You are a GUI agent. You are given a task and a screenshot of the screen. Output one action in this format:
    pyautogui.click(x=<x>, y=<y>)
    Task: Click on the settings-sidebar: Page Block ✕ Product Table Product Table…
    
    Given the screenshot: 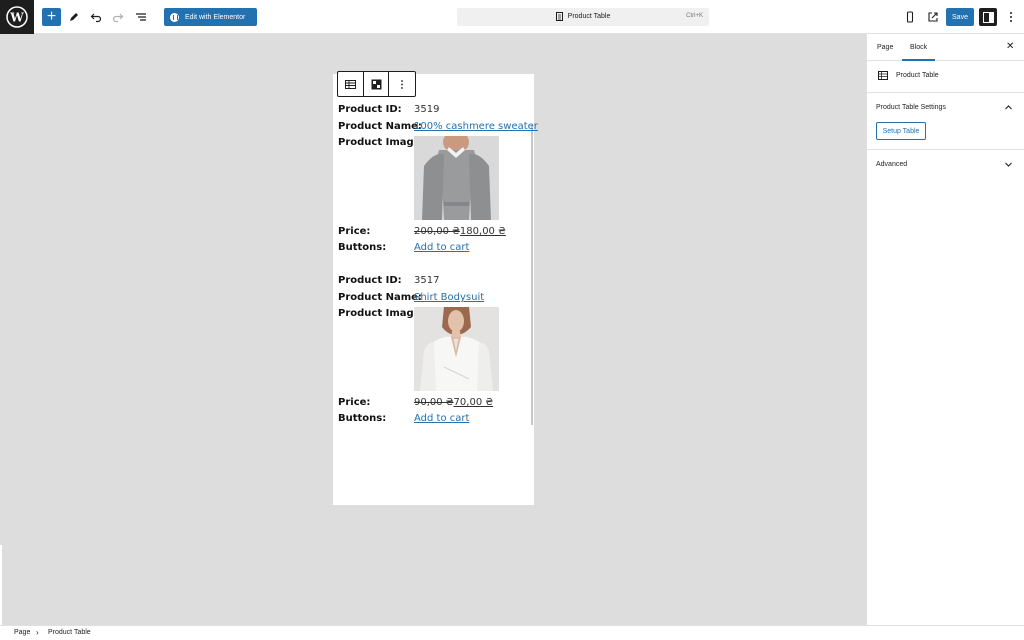 What is the action you would take?
    pyautogui.click(x=945, y=329)
    